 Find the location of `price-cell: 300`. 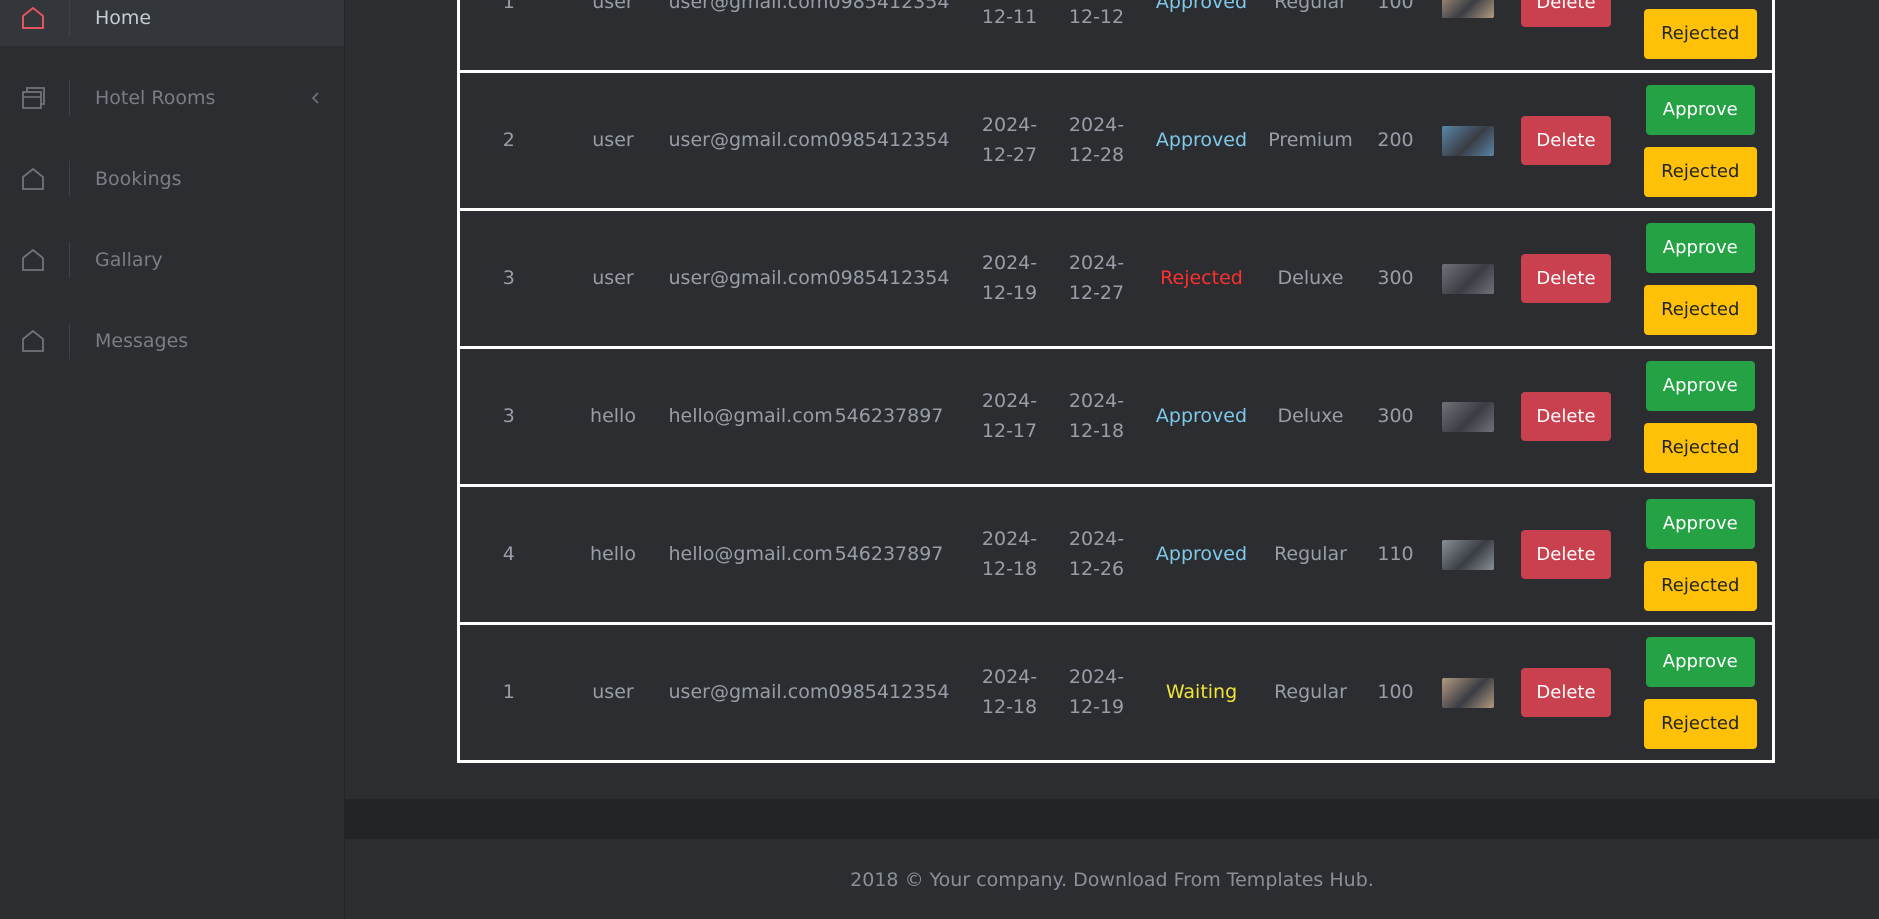

price-cell: 300 is located at coordinates (1395, 416).